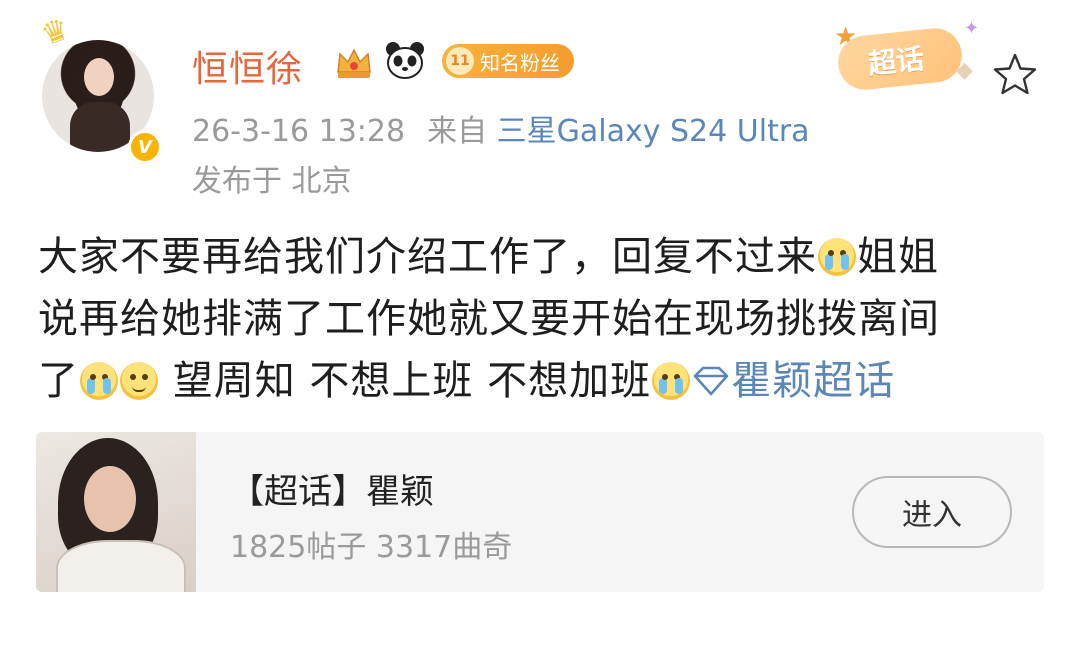 The height and width of the screenshot is (653, 1076). What do you see at coordinates (813, 381) in the screenshot?
I see `topic-label: 瞿颖超话` at bounding box center [813, 381].